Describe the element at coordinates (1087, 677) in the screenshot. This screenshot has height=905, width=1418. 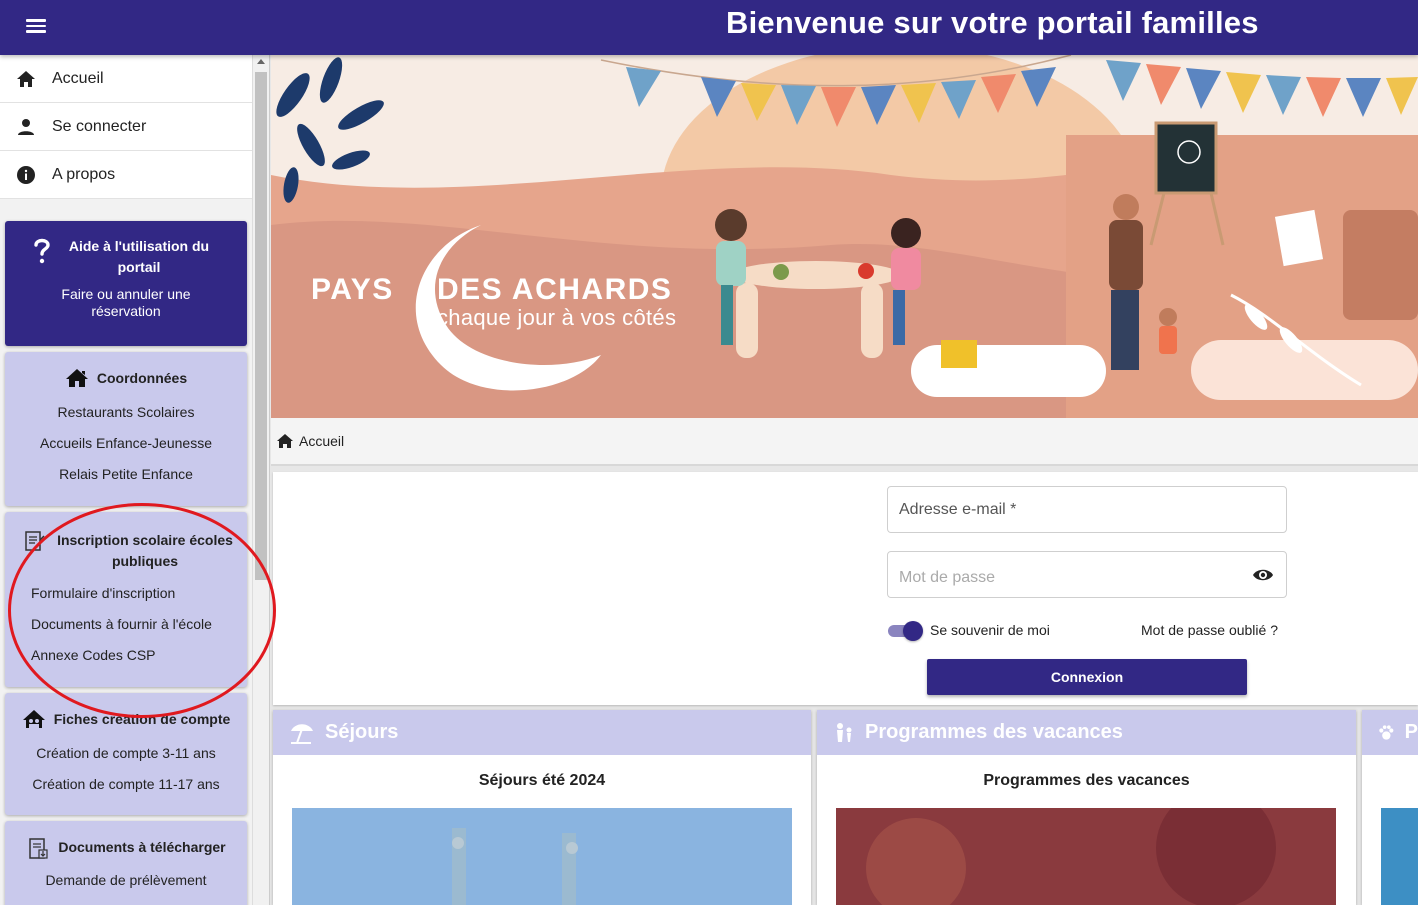
I see `login-button: Connexion` at that location.